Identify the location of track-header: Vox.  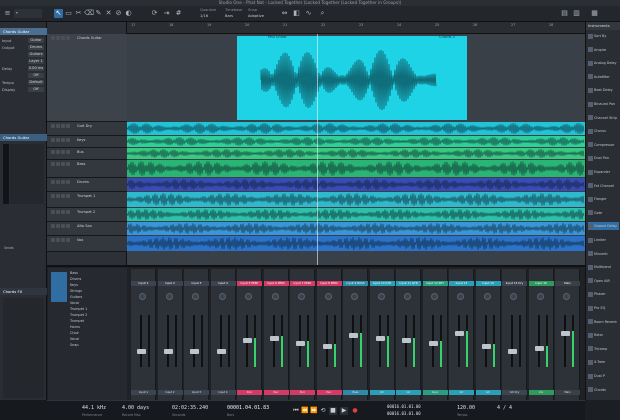
(87, 244).